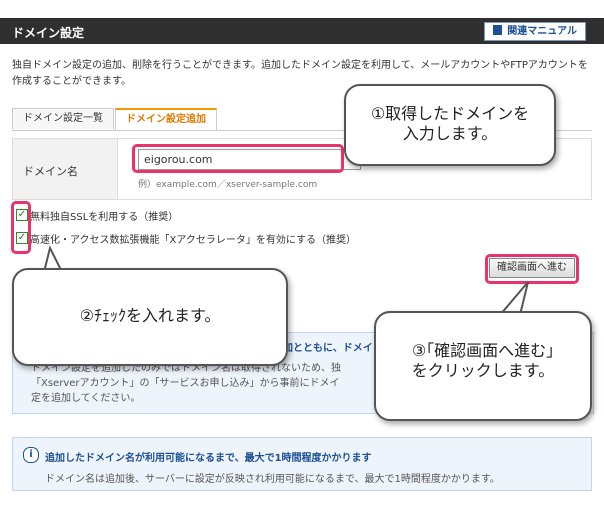  I want to click on ssl-checkbox: ✓ 無料独自SSLを利用する（推奨）, so click(296, 215).